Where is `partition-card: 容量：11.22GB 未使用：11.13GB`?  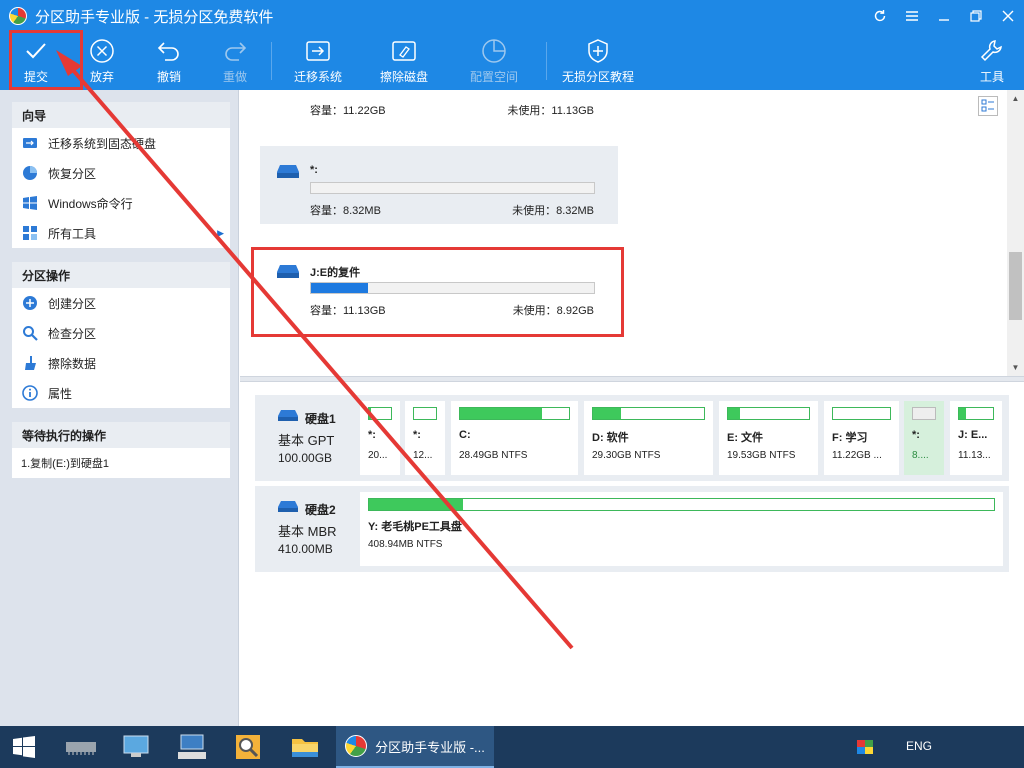
partition-card: 容量：11.22GB 未使用：11.13GB is located at coordinates (439, 107).